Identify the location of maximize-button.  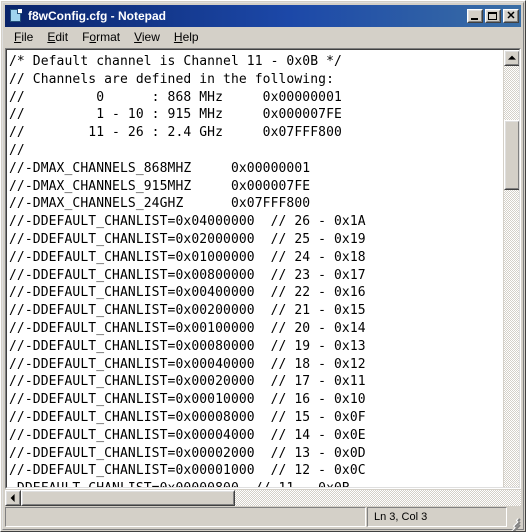
(493, 16).